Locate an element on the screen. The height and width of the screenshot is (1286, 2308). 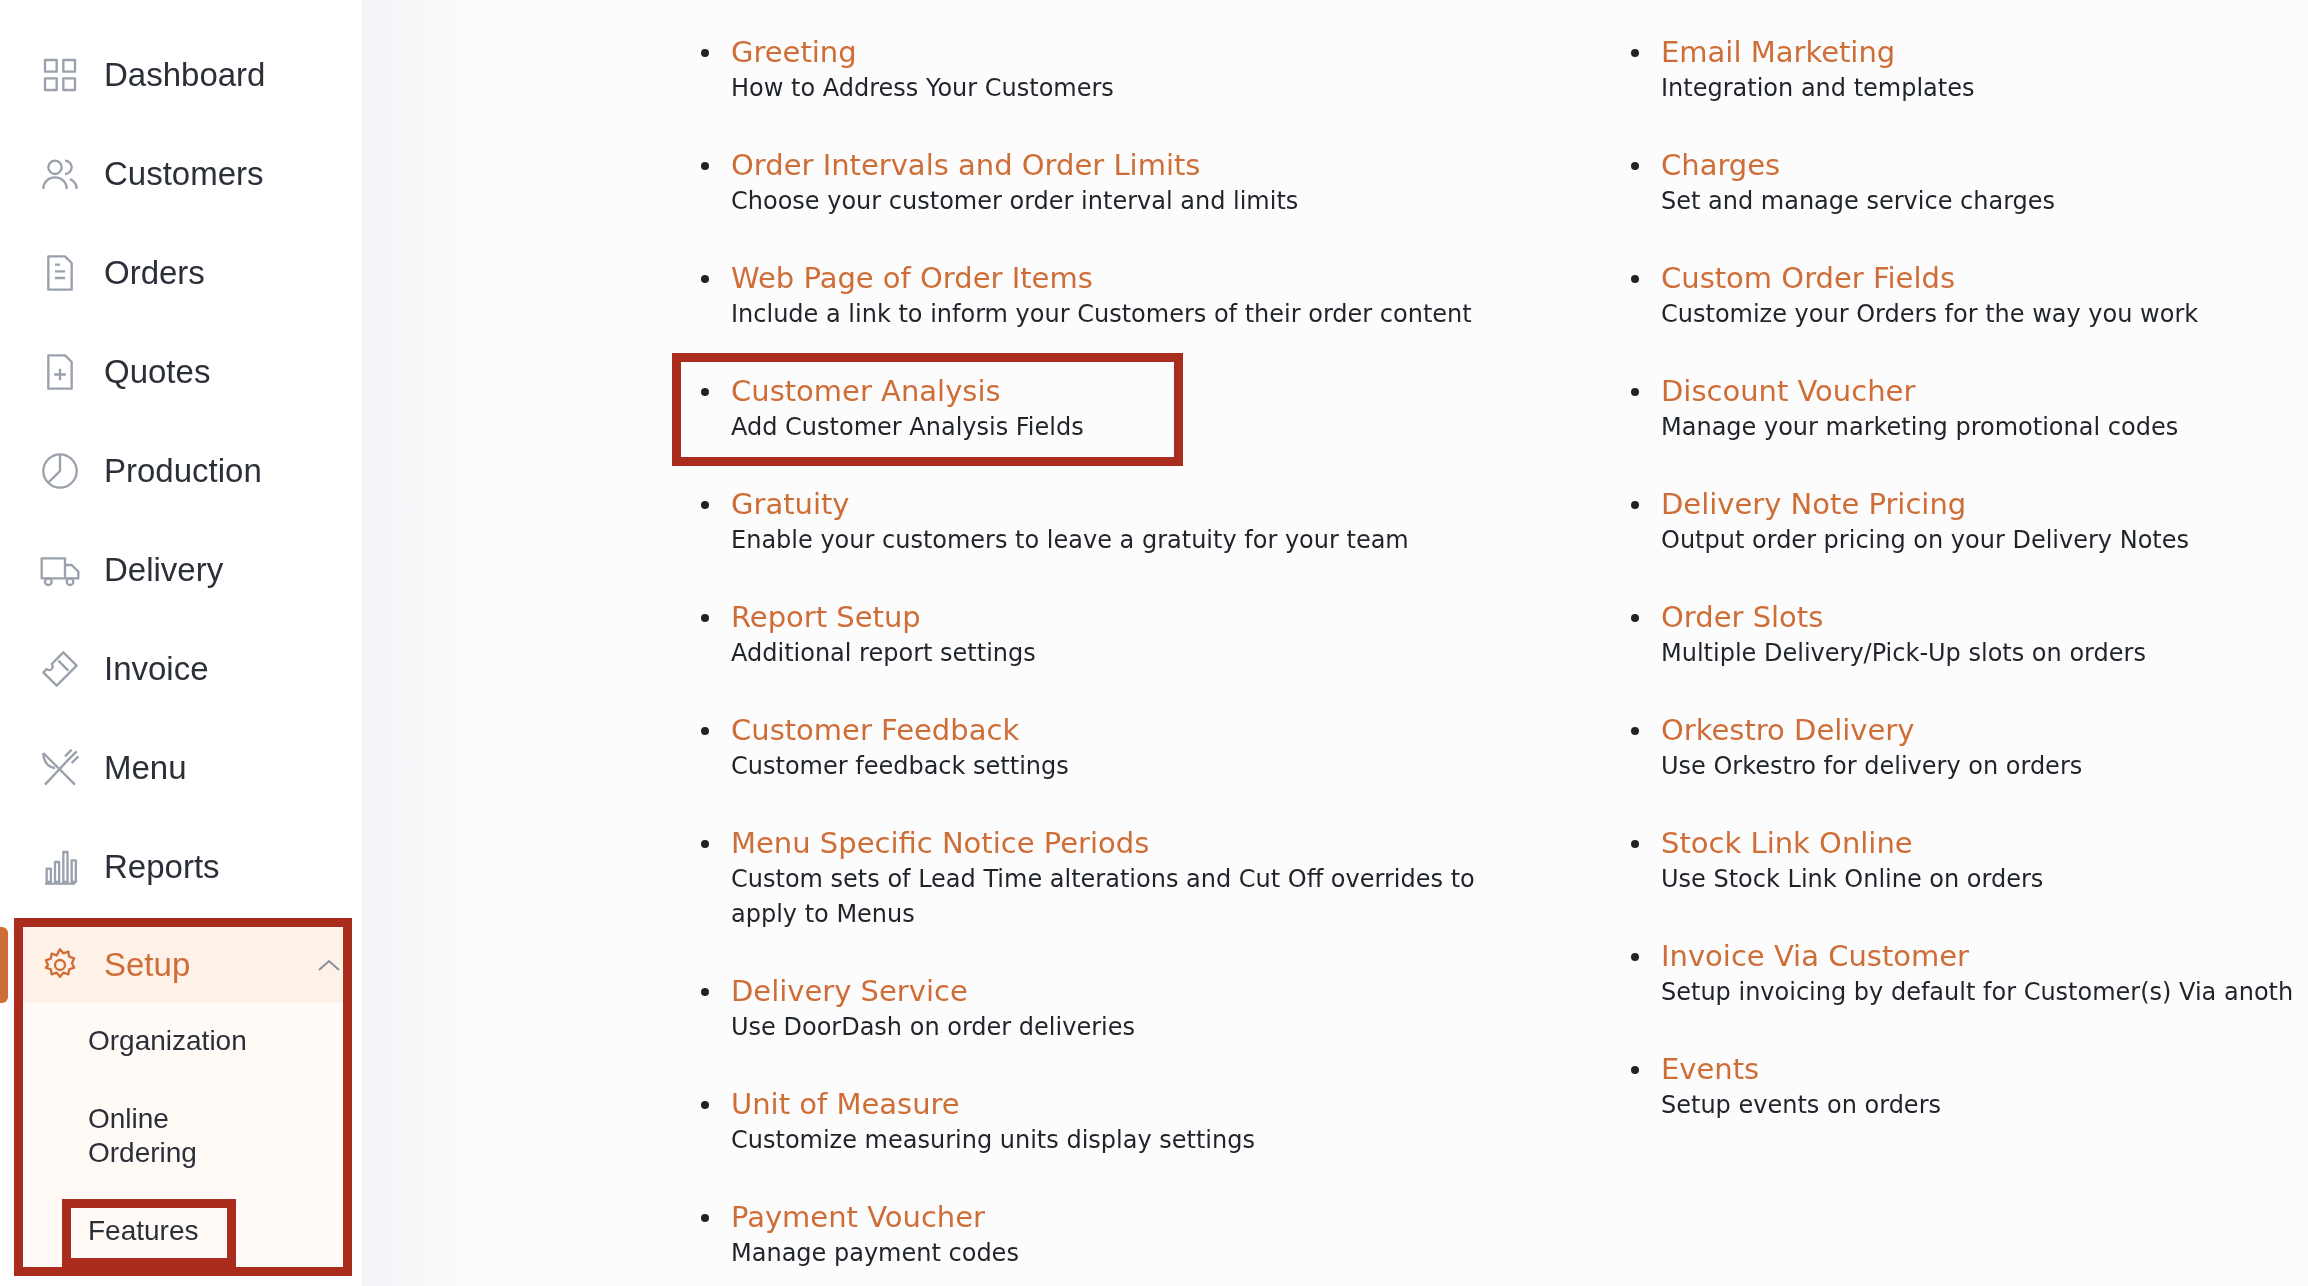
feature-link: Discount Voucher is located at coordinates (1788, 391).